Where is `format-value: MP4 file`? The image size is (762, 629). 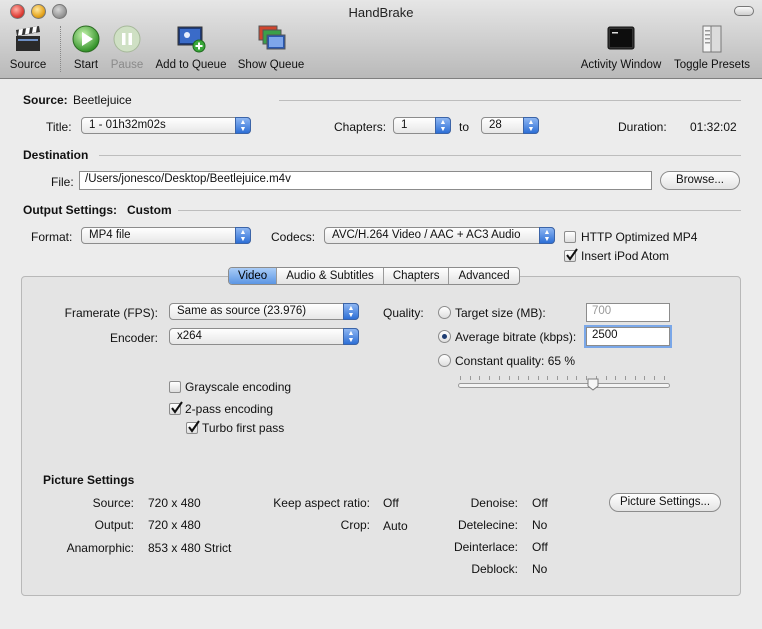 format-value: MP4 file is located at coordinates (110, 235).